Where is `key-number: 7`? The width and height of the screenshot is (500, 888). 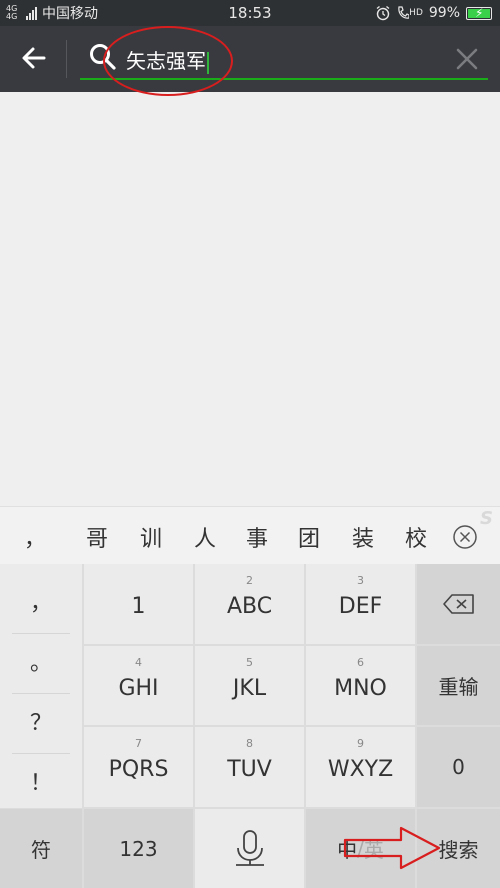 key-number: 7 is located at coordinates (138, 743).